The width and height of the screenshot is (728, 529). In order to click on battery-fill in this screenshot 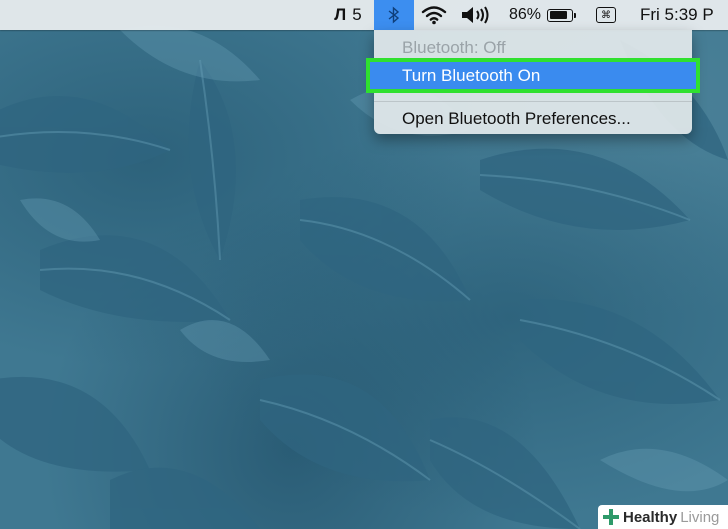, I will do `click(558, 15)`.